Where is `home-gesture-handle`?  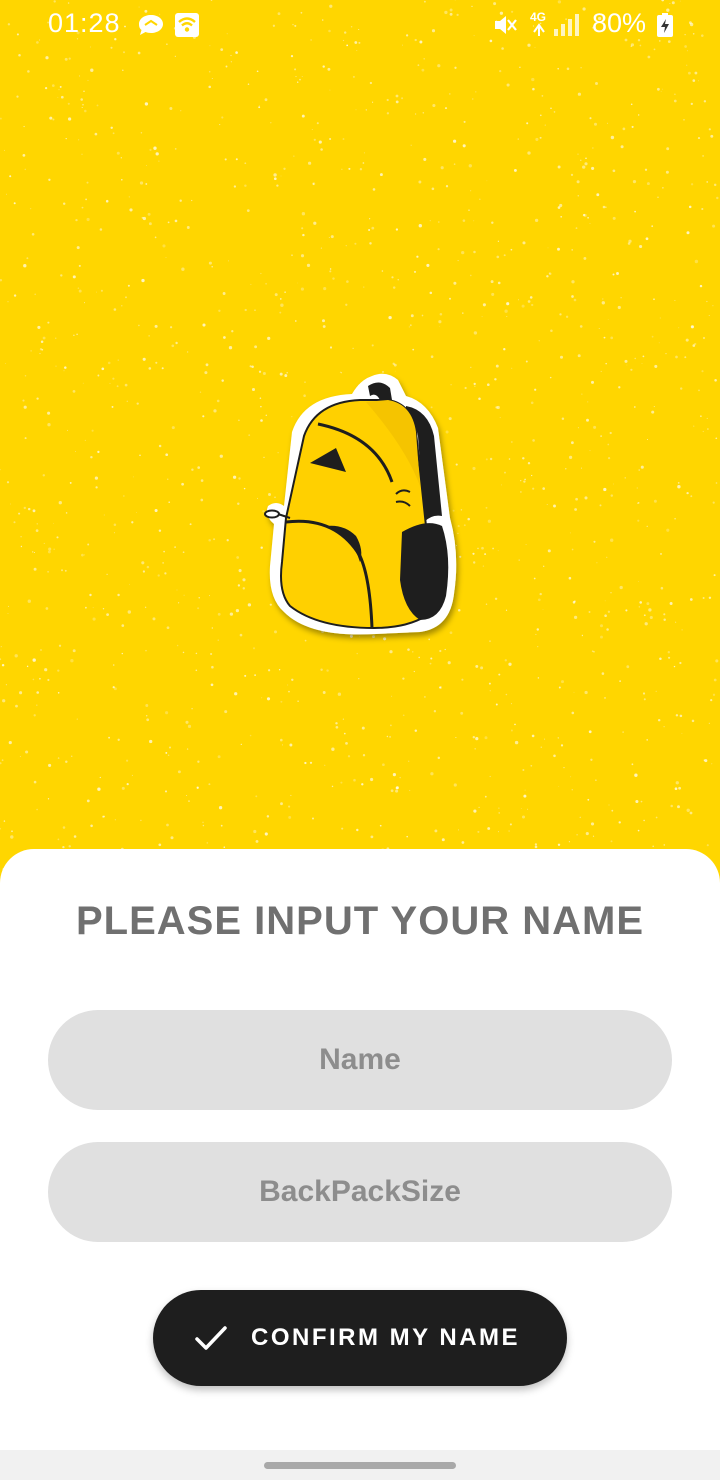
home-gesture-handle is located at coordinates (360, 1465).